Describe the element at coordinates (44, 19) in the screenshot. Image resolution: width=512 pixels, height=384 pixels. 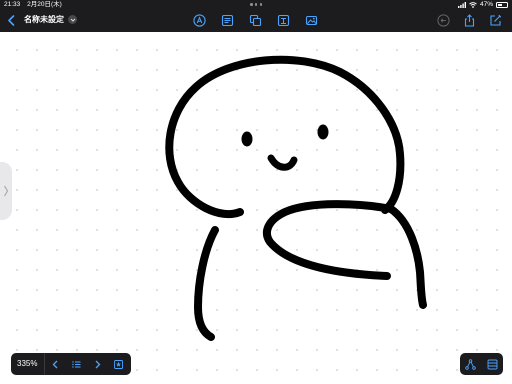
I see `document-title: 名称未設定` at that location.